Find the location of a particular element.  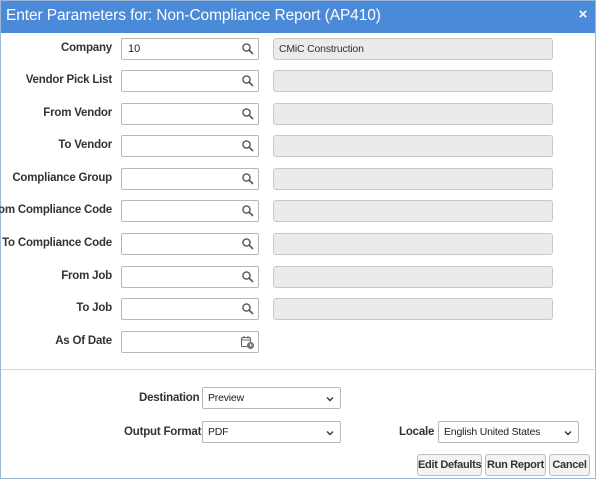

param-row-from-compliance-code: From Compliance Code is located at coordinates (298, 211).